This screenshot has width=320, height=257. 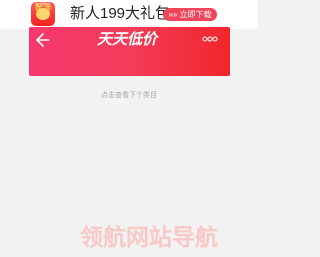 What do you see at coordinates (127, 39) in the screenshot?
I see `page-title: 天天低价` at bounding box center [127, 39].